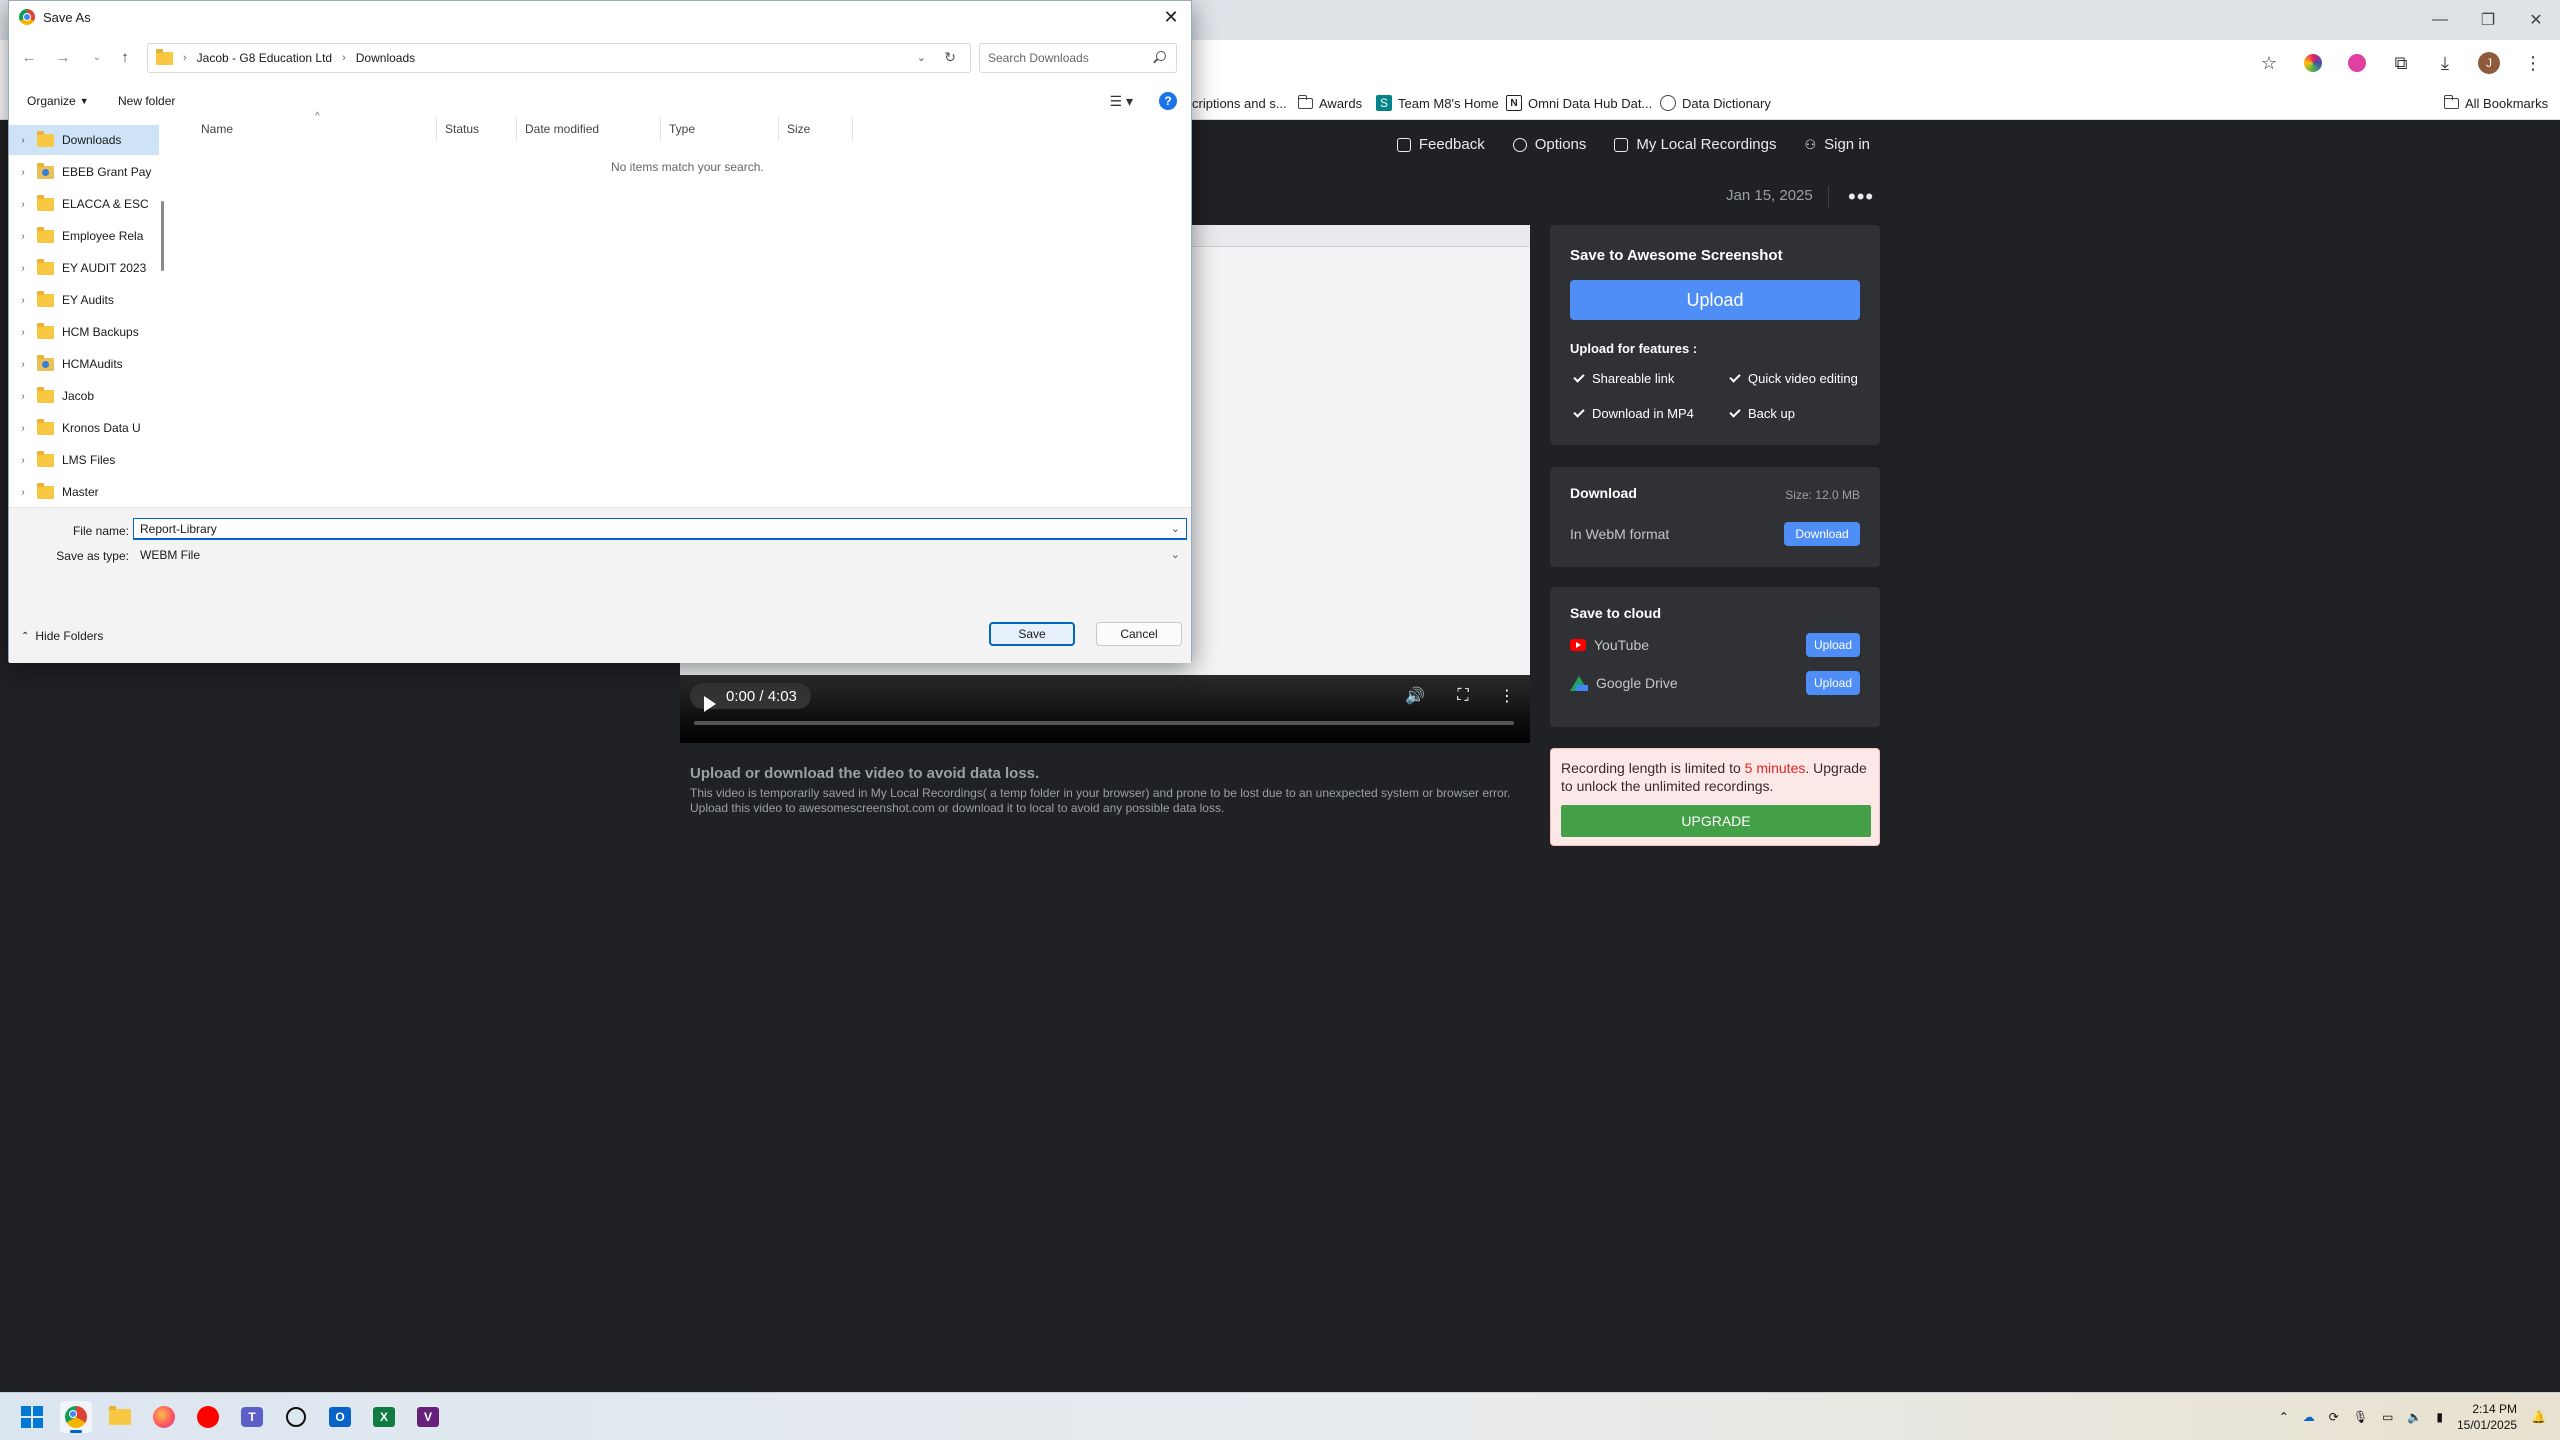 The width and height of the screenshot is (2560, 1440). Describe the element at coordinates (950, 57) in the screenshot. I see `refresh-icon: ↻` at that location.